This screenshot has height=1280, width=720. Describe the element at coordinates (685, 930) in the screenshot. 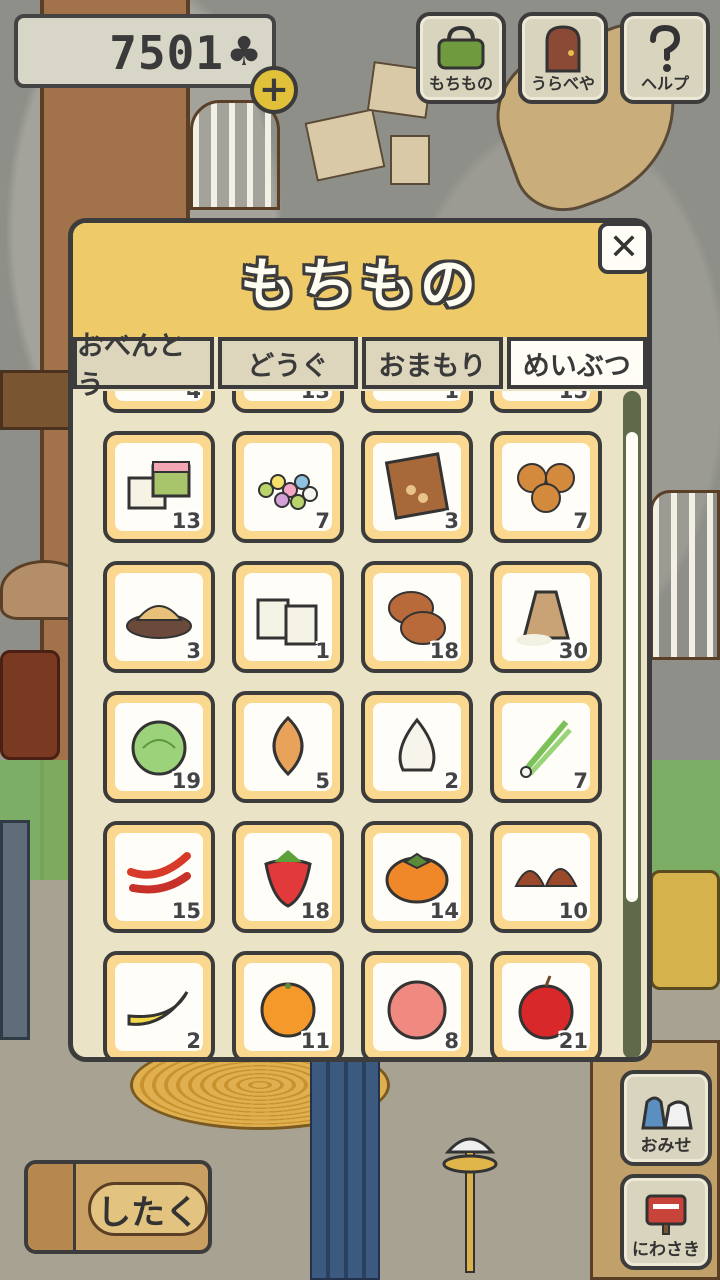

I see `basket` at that location.